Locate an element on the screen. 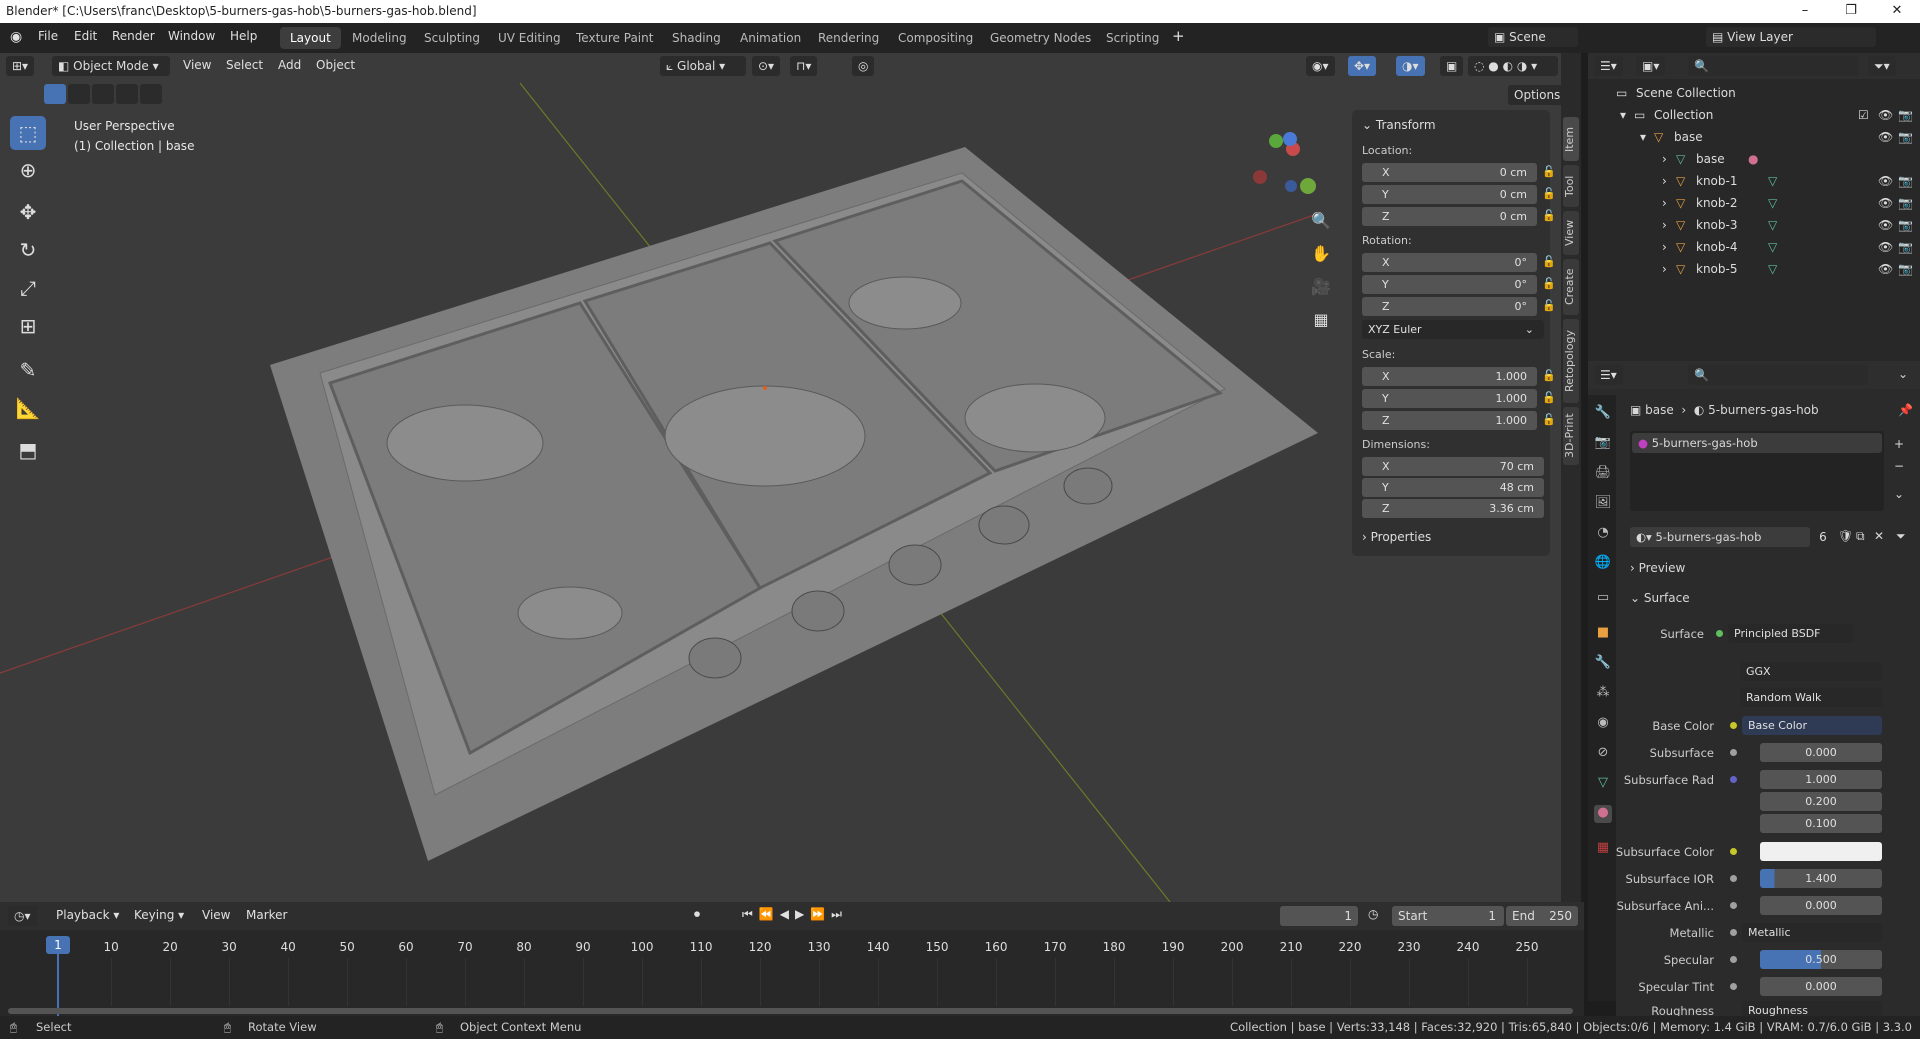 This screenshot has width=1920, height=1039. transform-tool-icon: ⊞ is located at coordinates (28, 326).